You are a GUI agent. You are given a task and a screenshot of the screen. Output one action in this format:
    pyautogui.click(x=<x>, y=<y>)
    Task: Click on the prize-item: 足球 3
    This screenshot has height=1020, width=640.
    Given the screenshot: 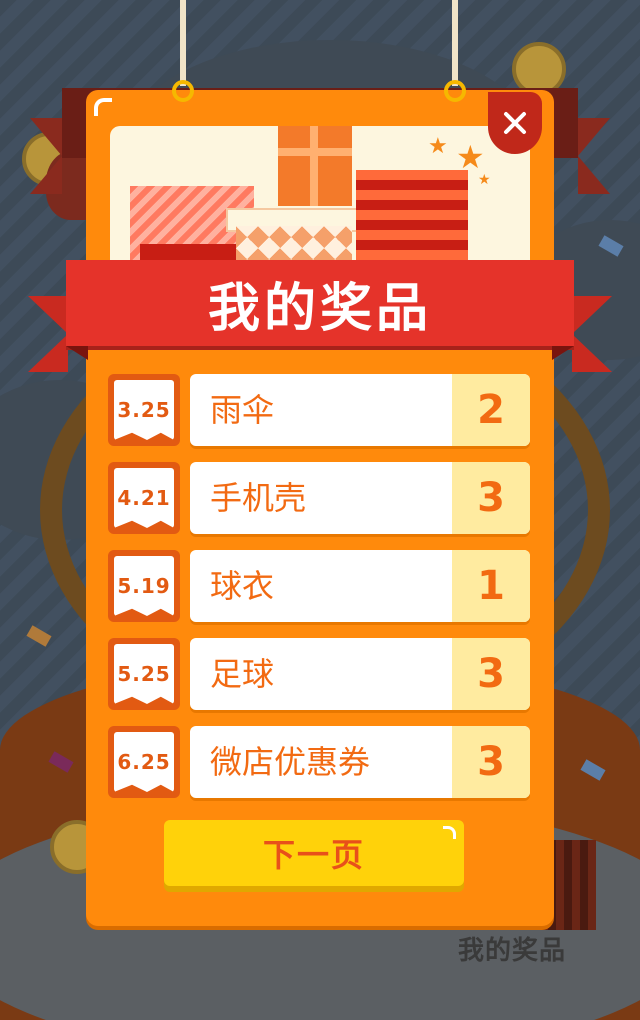 What is the action you would take?
    pyautogui.click(x=360, y=674)
    